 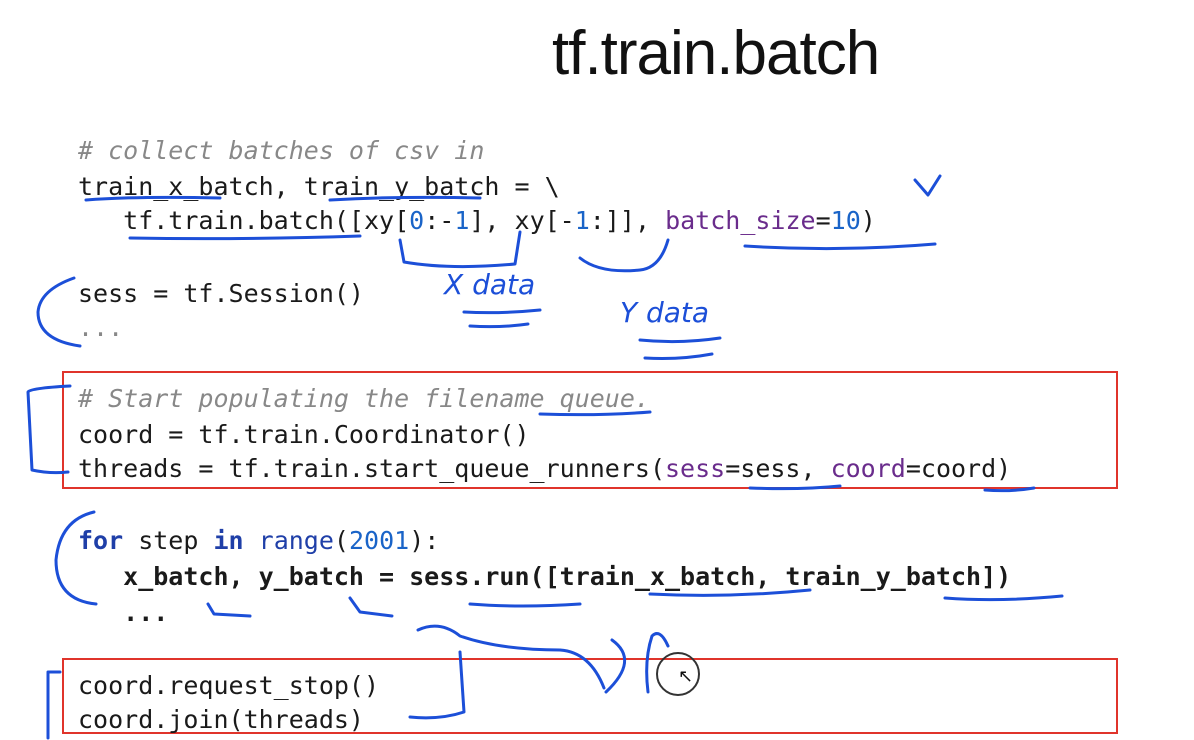 I want to click on code-text: ):, so click(x=424, y=540).